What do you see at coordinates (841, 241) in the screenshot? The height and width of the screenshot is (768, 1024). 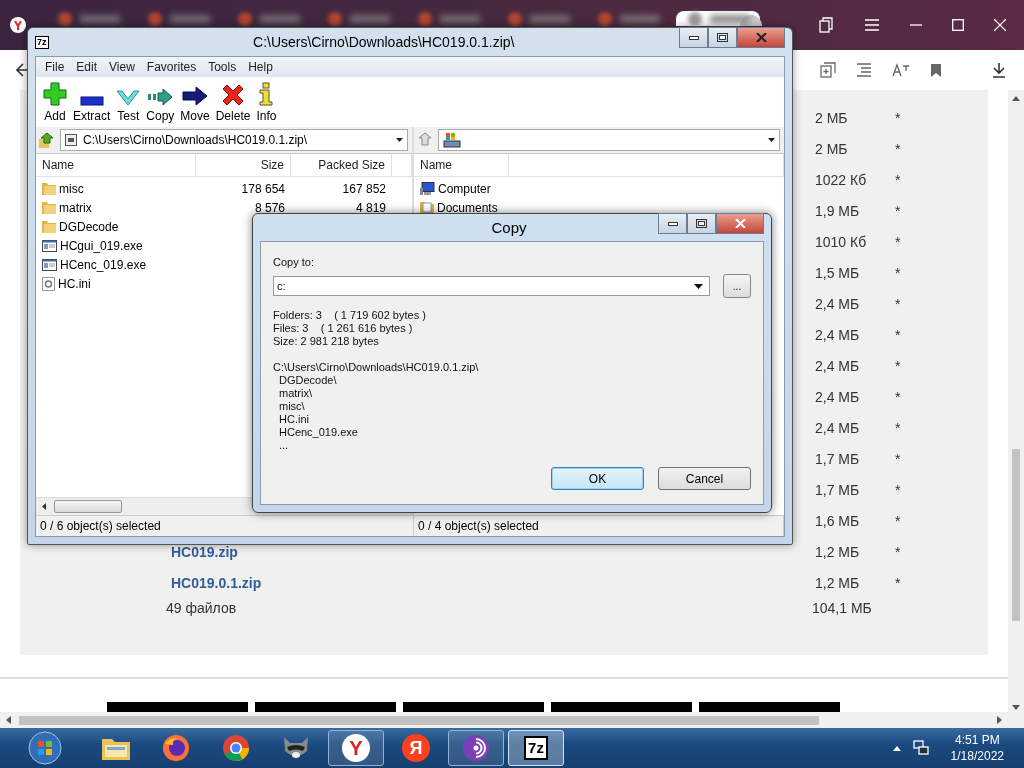 I see `file-size: 1010 Кб` at bounding box center [841, 241].